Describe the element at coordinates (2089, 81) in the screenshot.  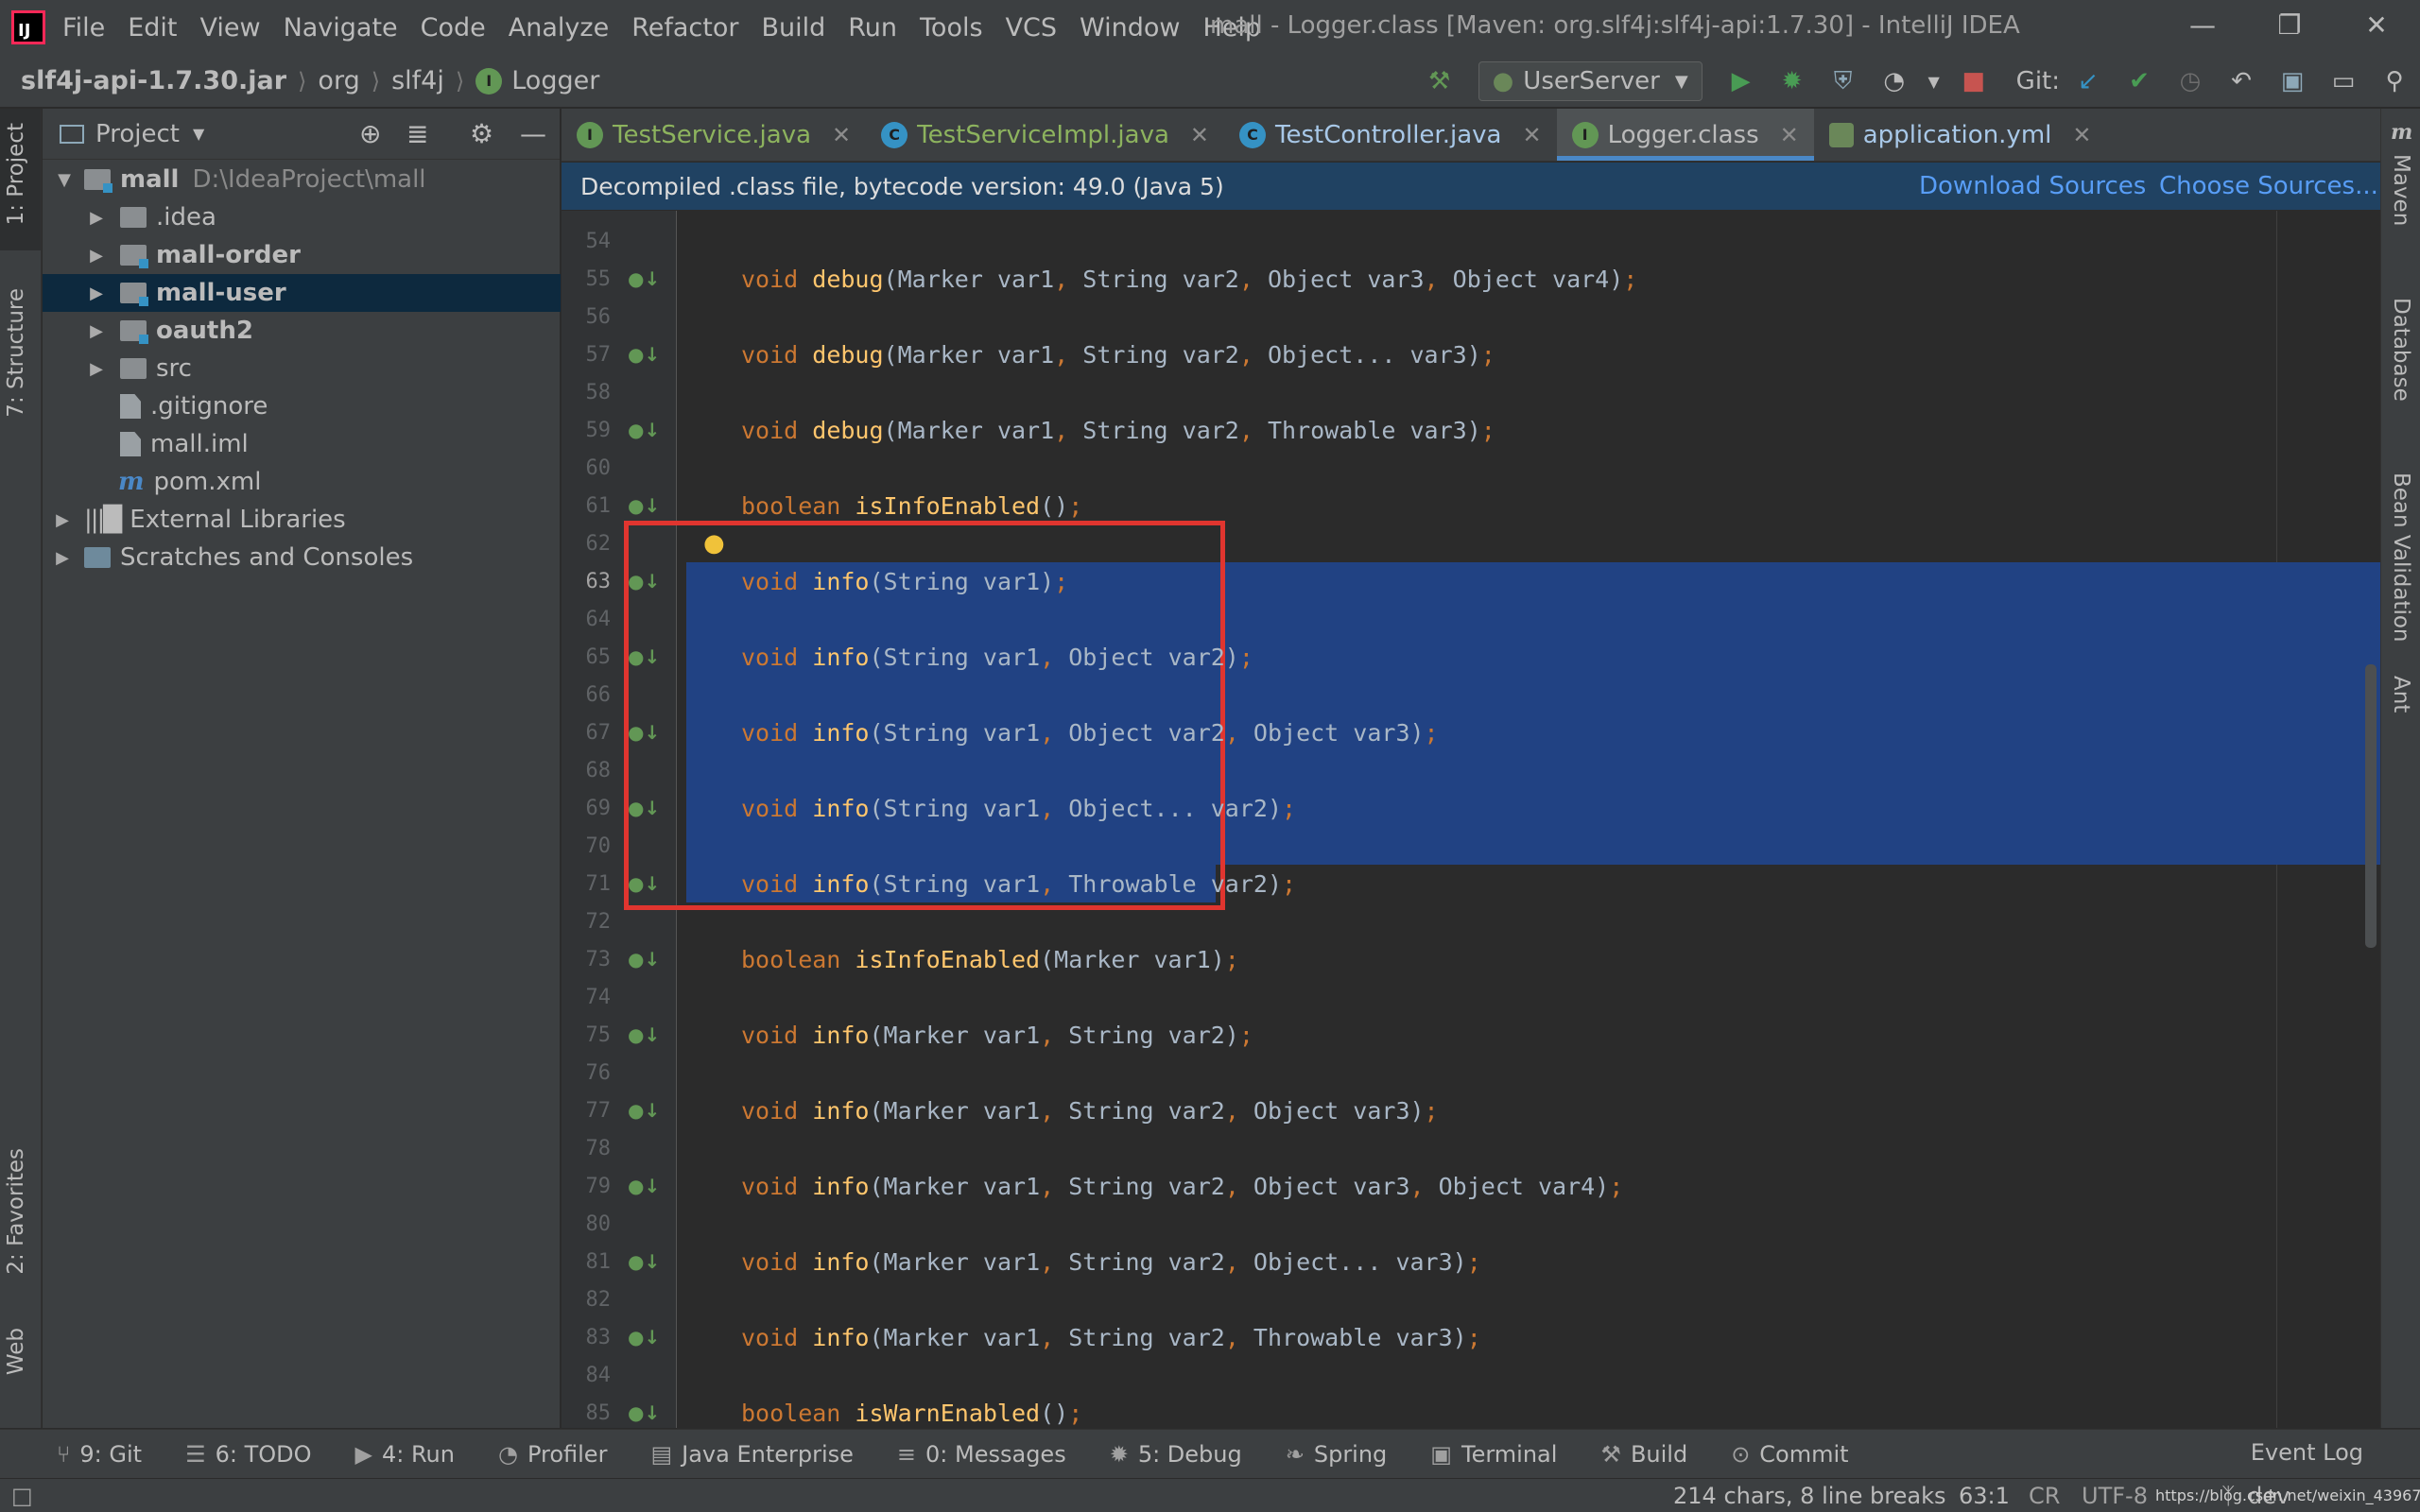
I see `git-update-icon: ↙` at that location.